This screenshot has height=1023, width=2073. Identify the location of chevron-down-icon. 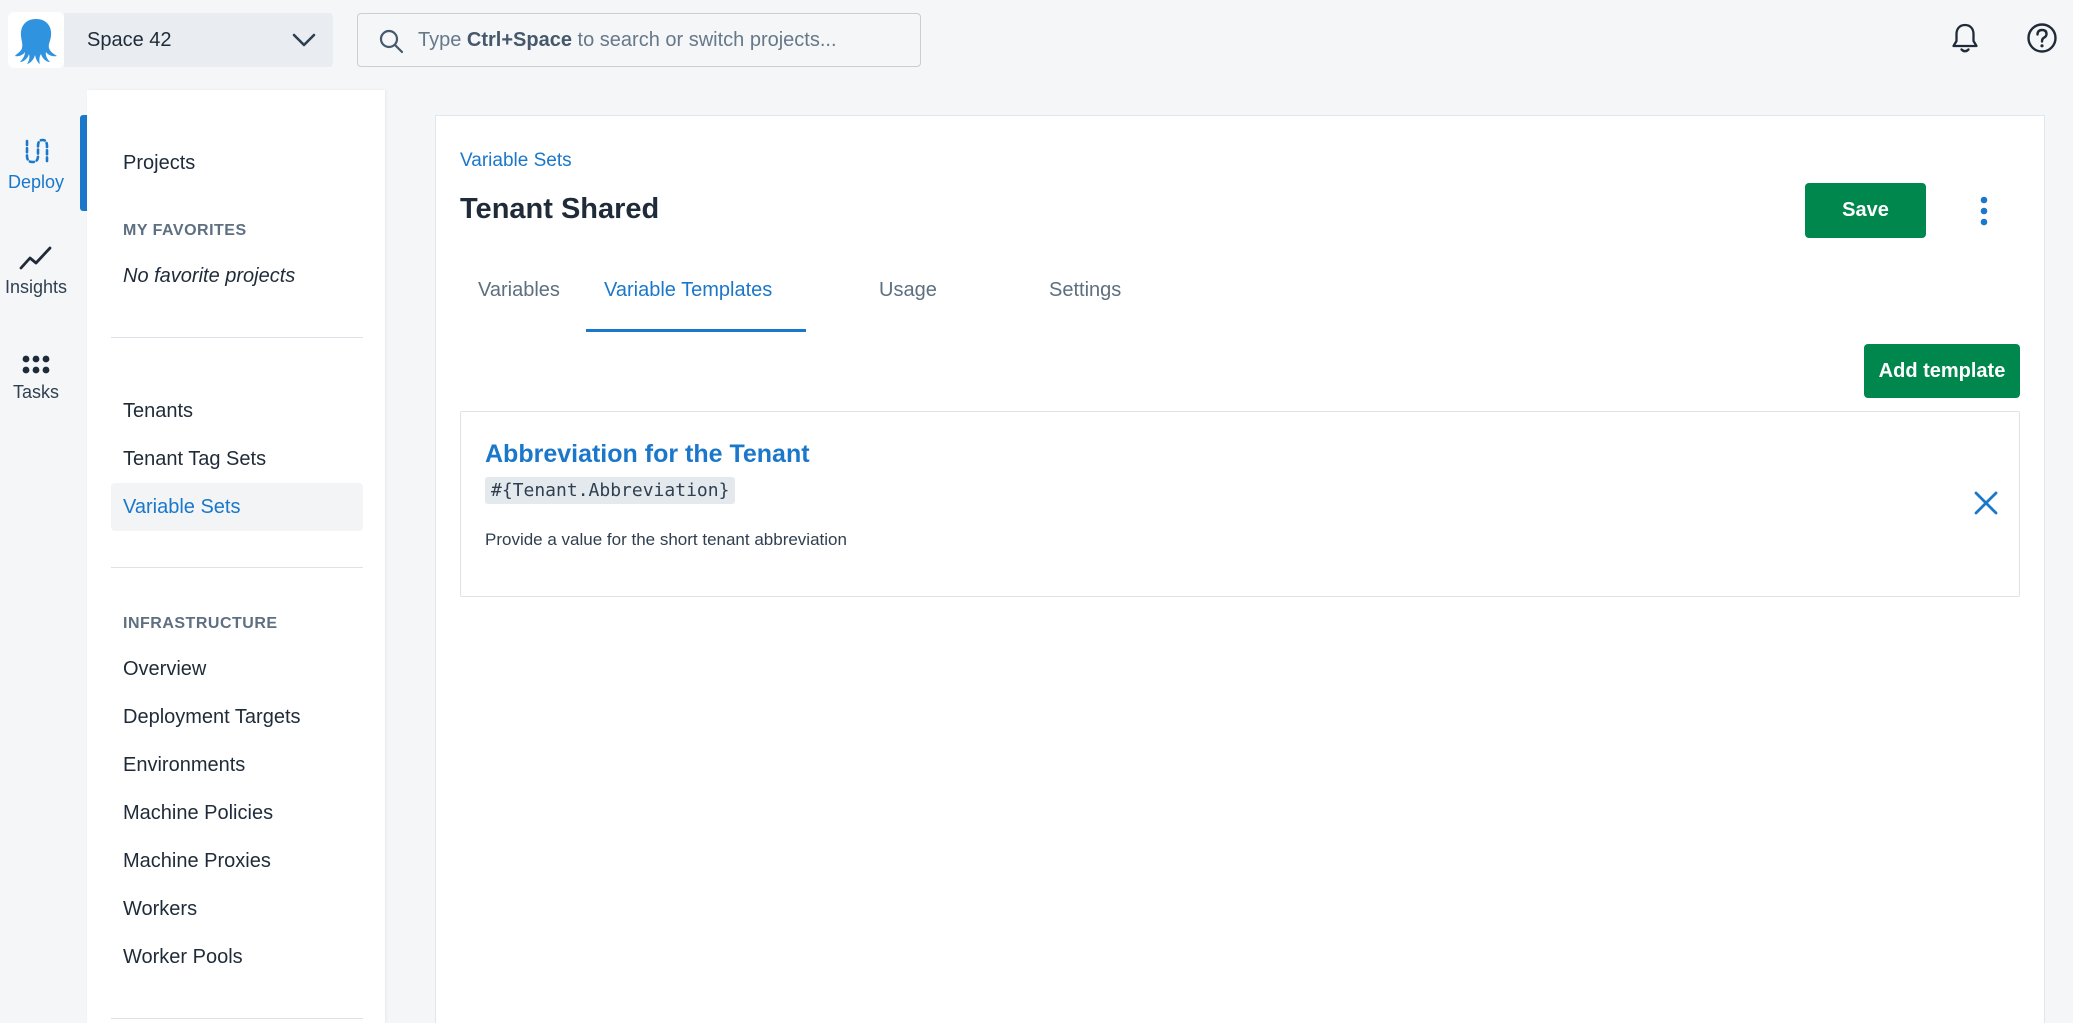
(304, 43).